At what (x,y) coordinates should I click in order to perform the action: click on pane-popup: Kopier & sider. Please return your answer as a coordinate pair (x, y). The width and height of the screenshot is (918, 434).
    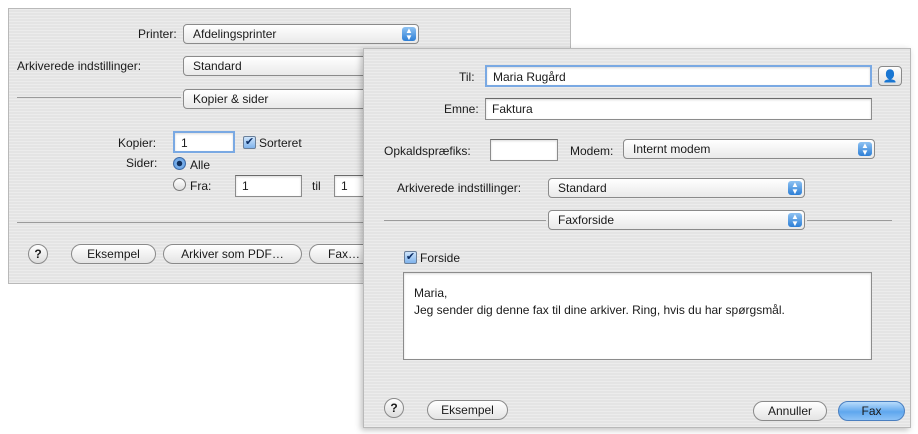
    Looking at the image, I should click on (283, 99).